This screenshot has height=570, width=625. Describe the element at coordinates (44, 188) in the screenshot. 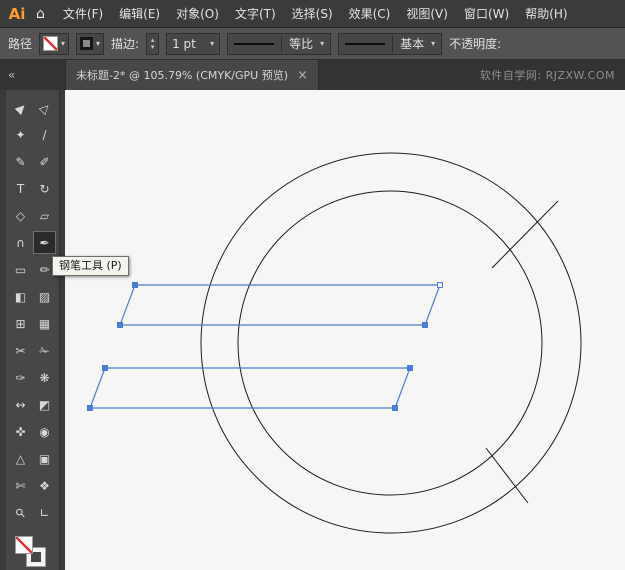

I see `rotate-tool: ↻` at that location.